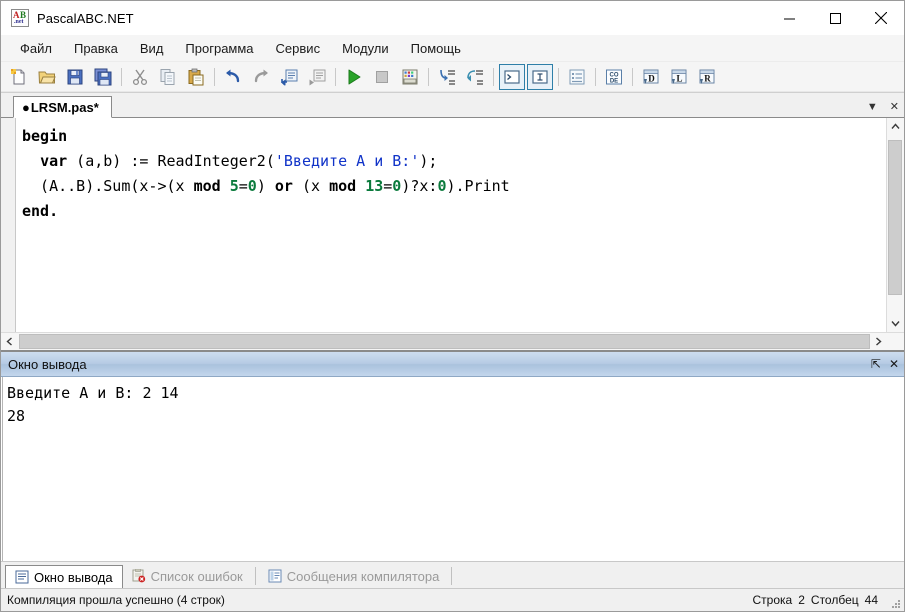 This screenshot has height=612, width=905. I want to click on bottom-tab-separator, so click(452, 576).